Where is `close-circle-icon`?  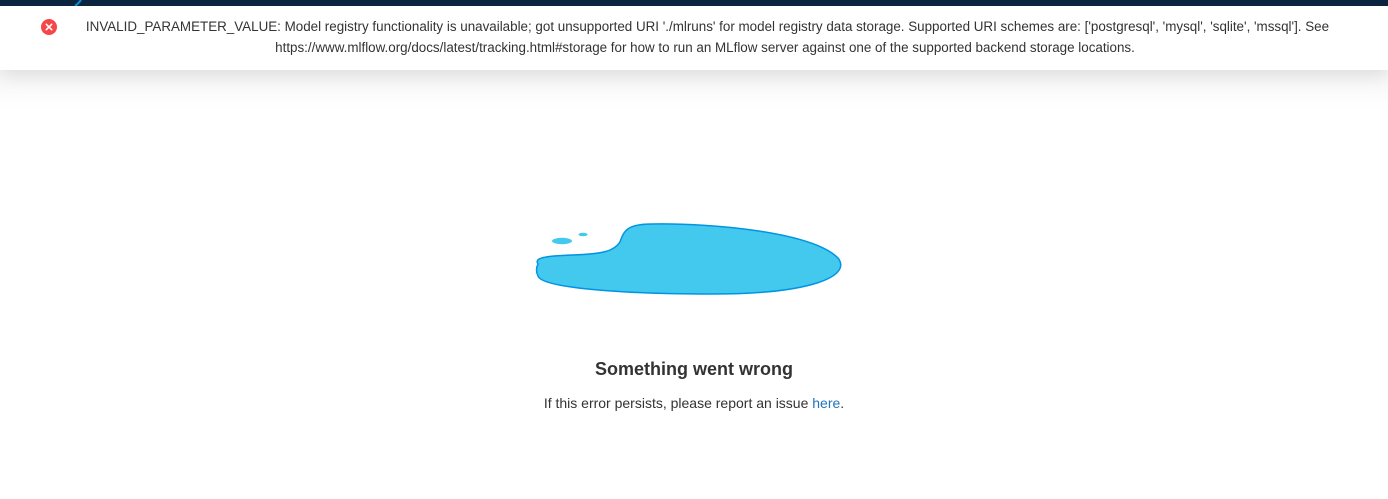 close-circle-icon is located at coordinates (49, 27).